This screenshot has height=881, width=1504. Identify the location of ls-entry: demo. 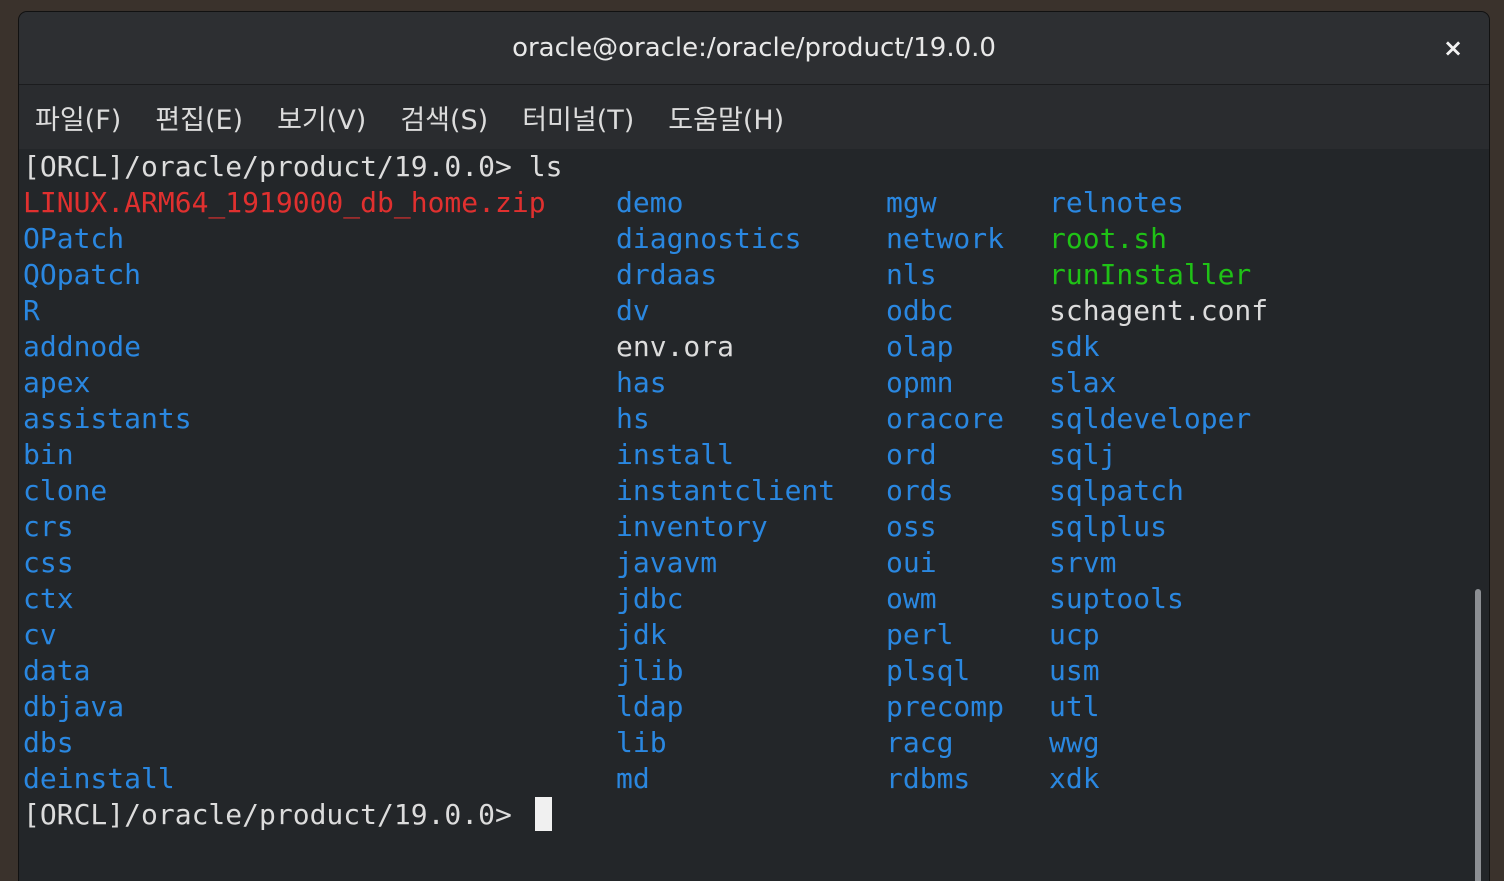
(650, 202).